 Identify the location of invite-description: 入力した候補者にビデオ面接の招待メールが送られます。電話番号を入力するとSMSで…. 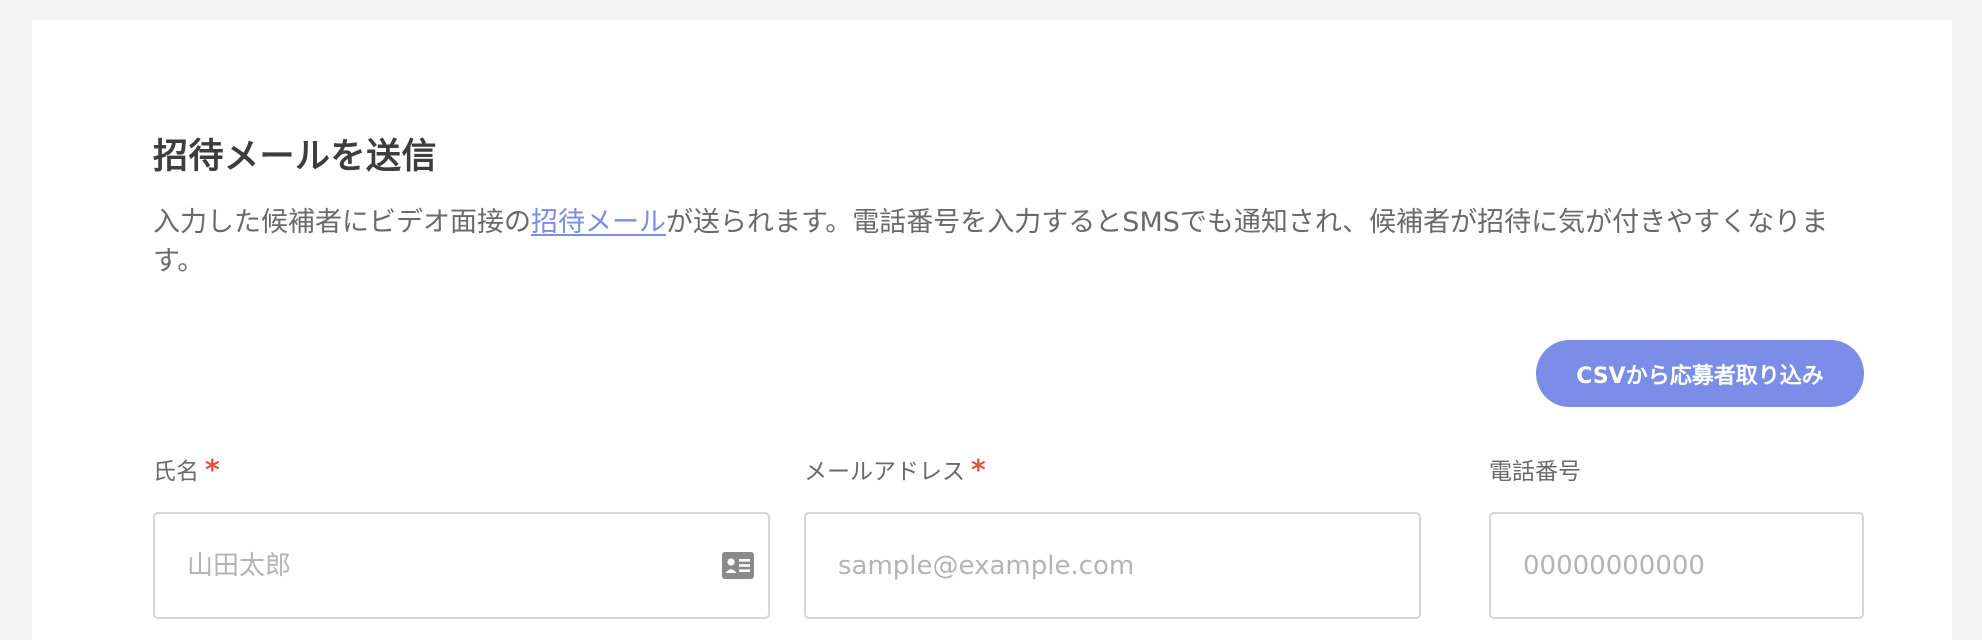
(1008, 242).